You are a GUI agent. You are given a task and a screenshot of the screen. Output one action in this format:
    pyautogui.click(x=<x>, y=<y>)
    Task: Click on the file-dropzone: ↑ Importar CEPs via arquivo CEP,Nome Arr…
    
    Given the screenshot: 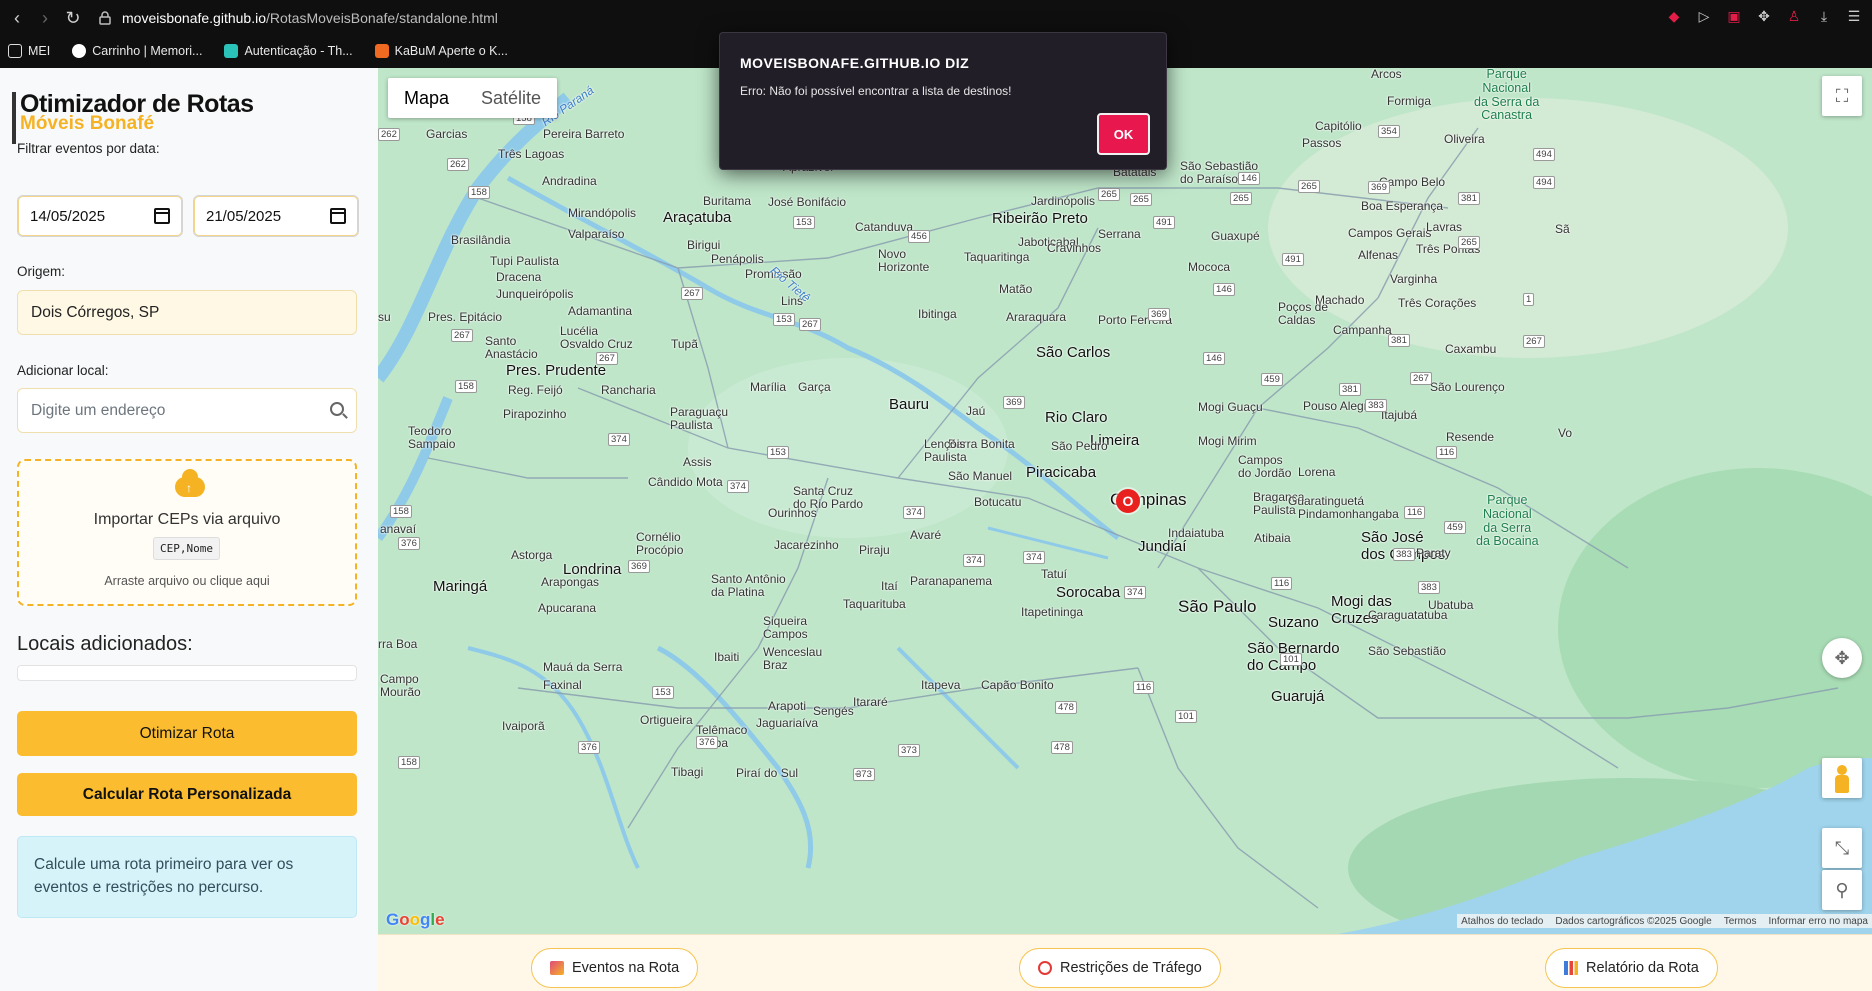 What is the action you would take?
    pyautogui.click(x=187, y=532)
    